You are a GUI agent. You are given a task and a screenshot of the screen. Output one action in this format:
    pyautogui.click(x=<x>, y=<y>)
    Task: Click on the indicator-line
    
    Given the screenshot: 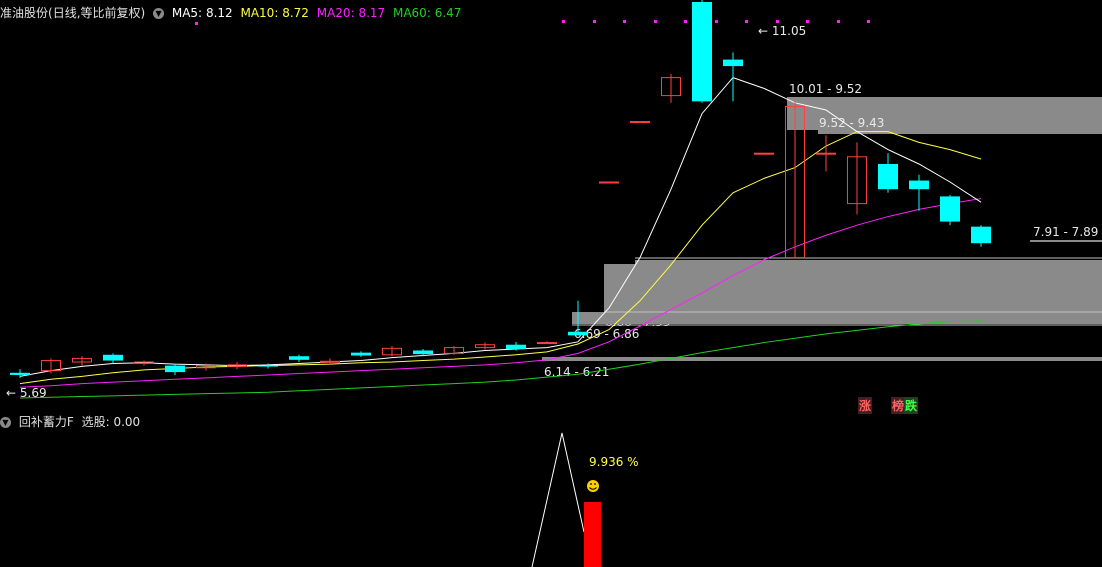 What is the action you would take?
    pyautogui.click(x=558, y=499)
    